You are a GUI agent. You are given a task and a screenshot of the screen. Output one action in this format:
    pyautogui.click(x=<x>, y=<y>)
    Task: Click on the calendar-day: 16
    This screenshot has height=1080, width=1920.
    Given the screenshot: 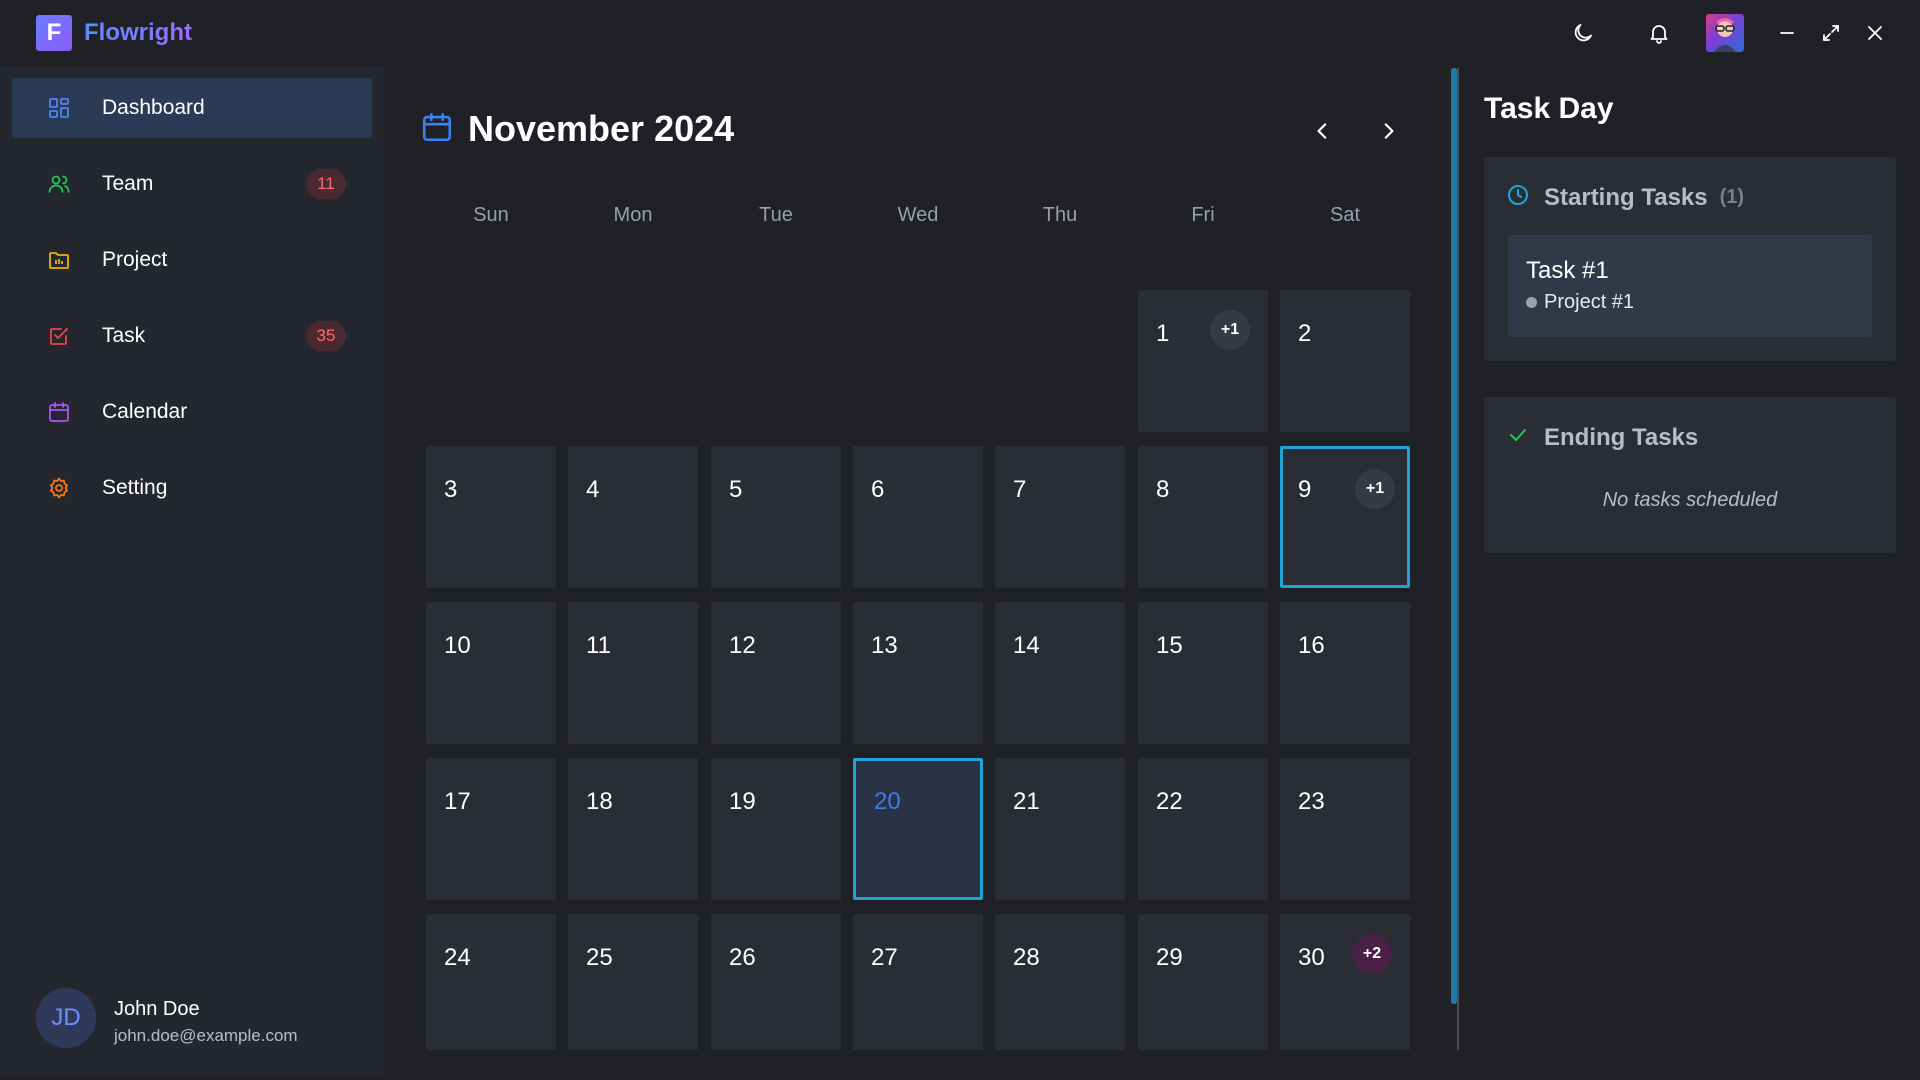 What is the action you would take?
    pyautogui.click(x=1345, y=673)
    